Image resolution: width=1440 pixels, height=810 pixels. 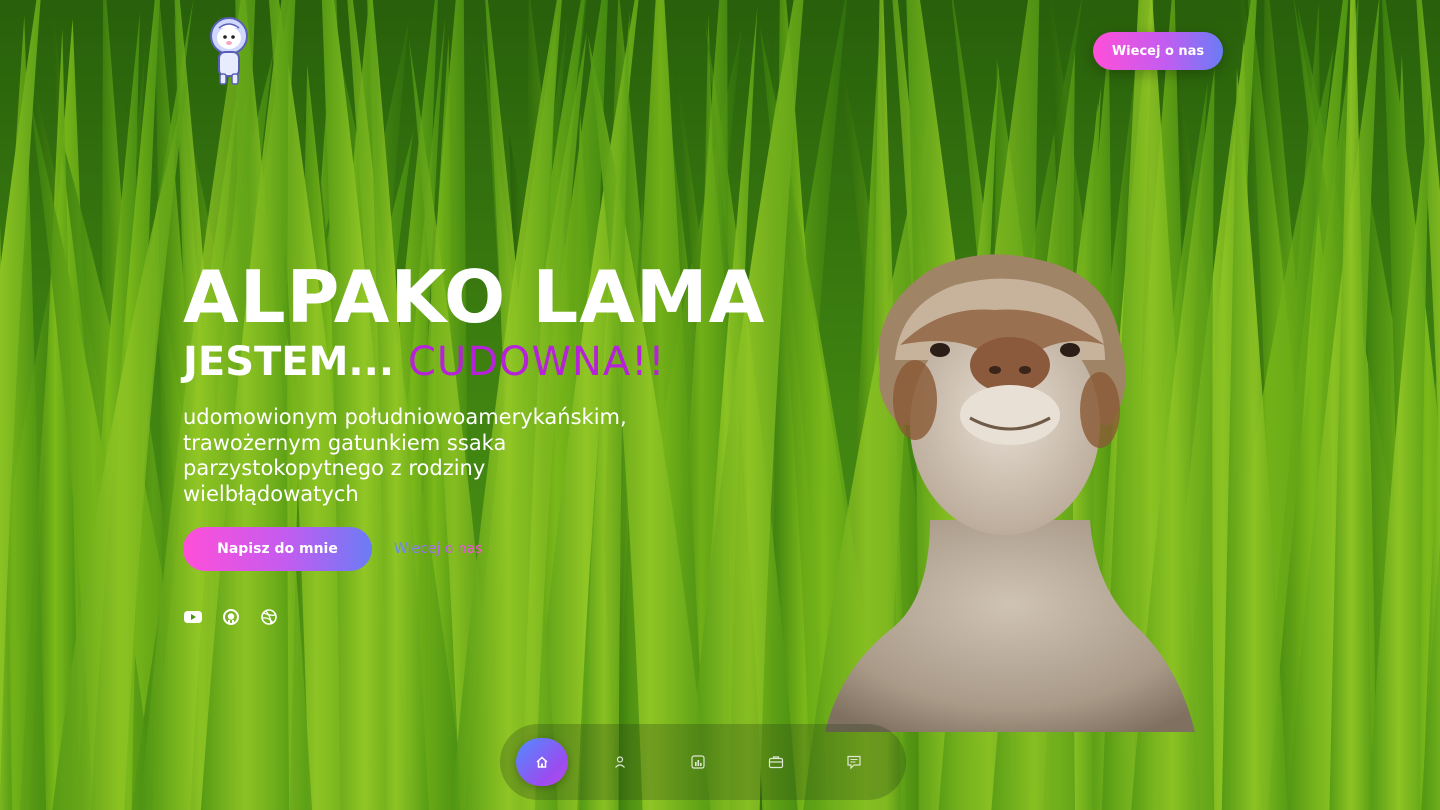 What do you see at coordinates (193, 617) in the screenshot?
I see `youtube-icon` at bounding box center [193, 617].